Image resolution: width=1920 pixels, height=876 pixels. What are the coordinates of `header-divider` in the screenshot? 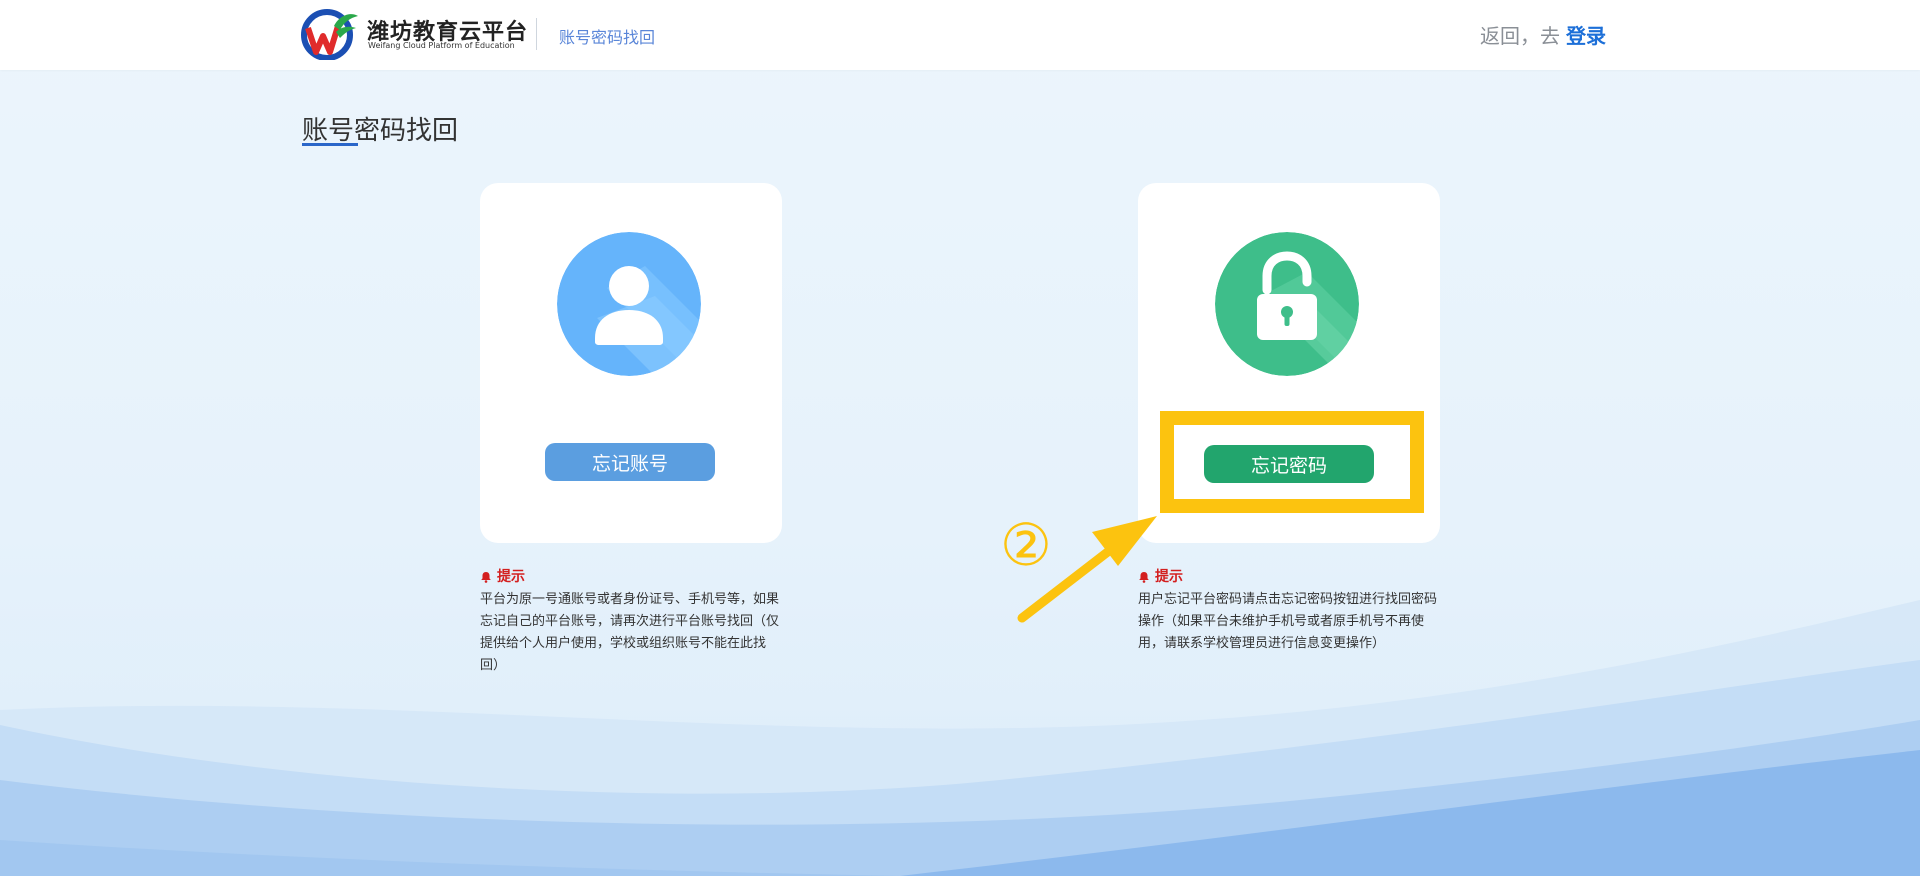 It's located at (536, 34).